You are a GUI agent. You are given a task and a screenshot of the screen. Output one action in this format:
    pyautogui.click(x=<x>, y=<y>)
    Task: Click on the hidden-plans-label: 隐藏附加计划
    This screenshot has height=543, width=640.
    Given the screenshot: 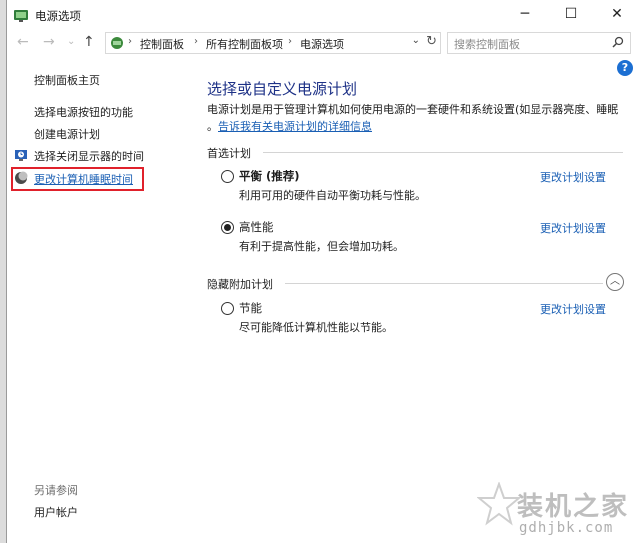 What is the action you would take?
    pyautogui.click(x=240, y=284)
    